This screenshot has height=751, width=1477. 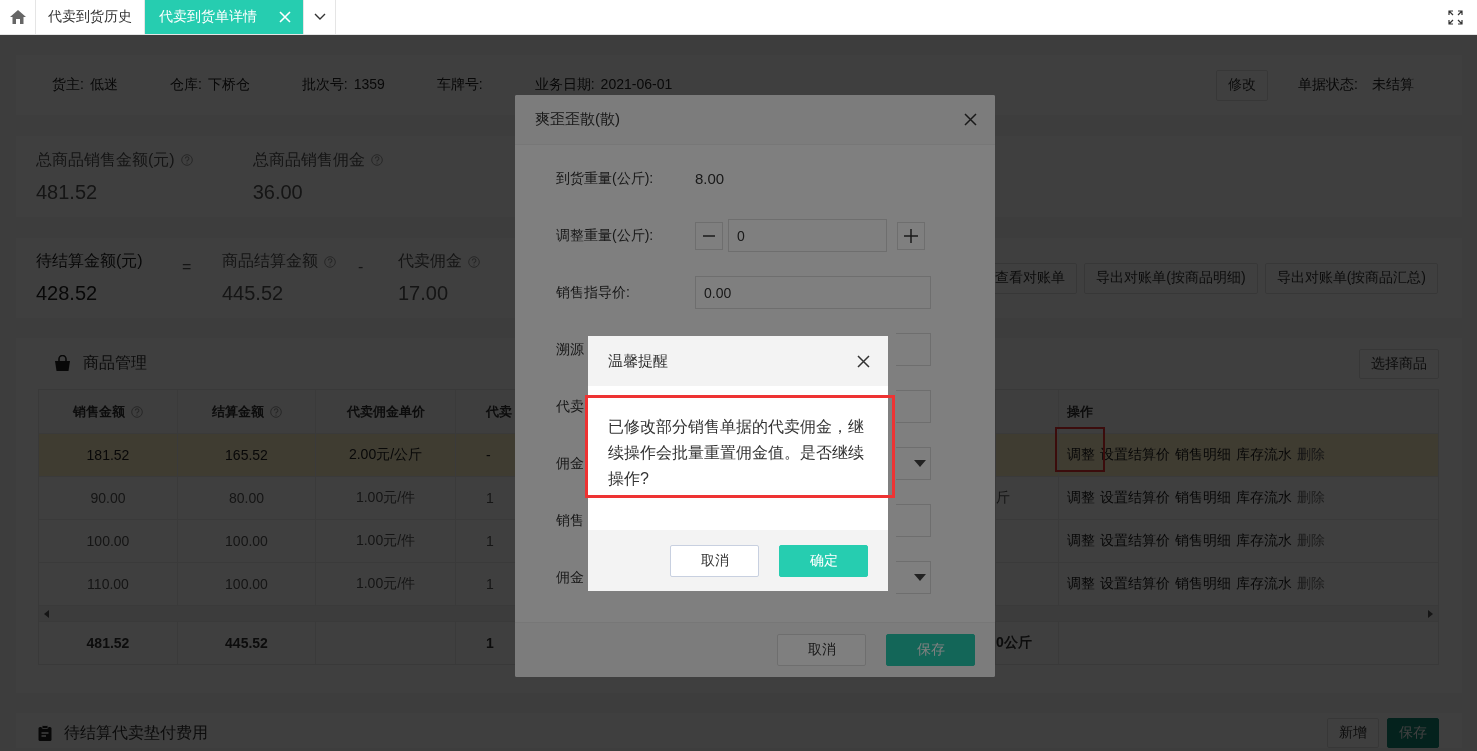 What do you see at coordinates (577, 119) in the screenshot?
I see `dialog-title: 爽歪歪散(散)` at bounding box center [577, 119].